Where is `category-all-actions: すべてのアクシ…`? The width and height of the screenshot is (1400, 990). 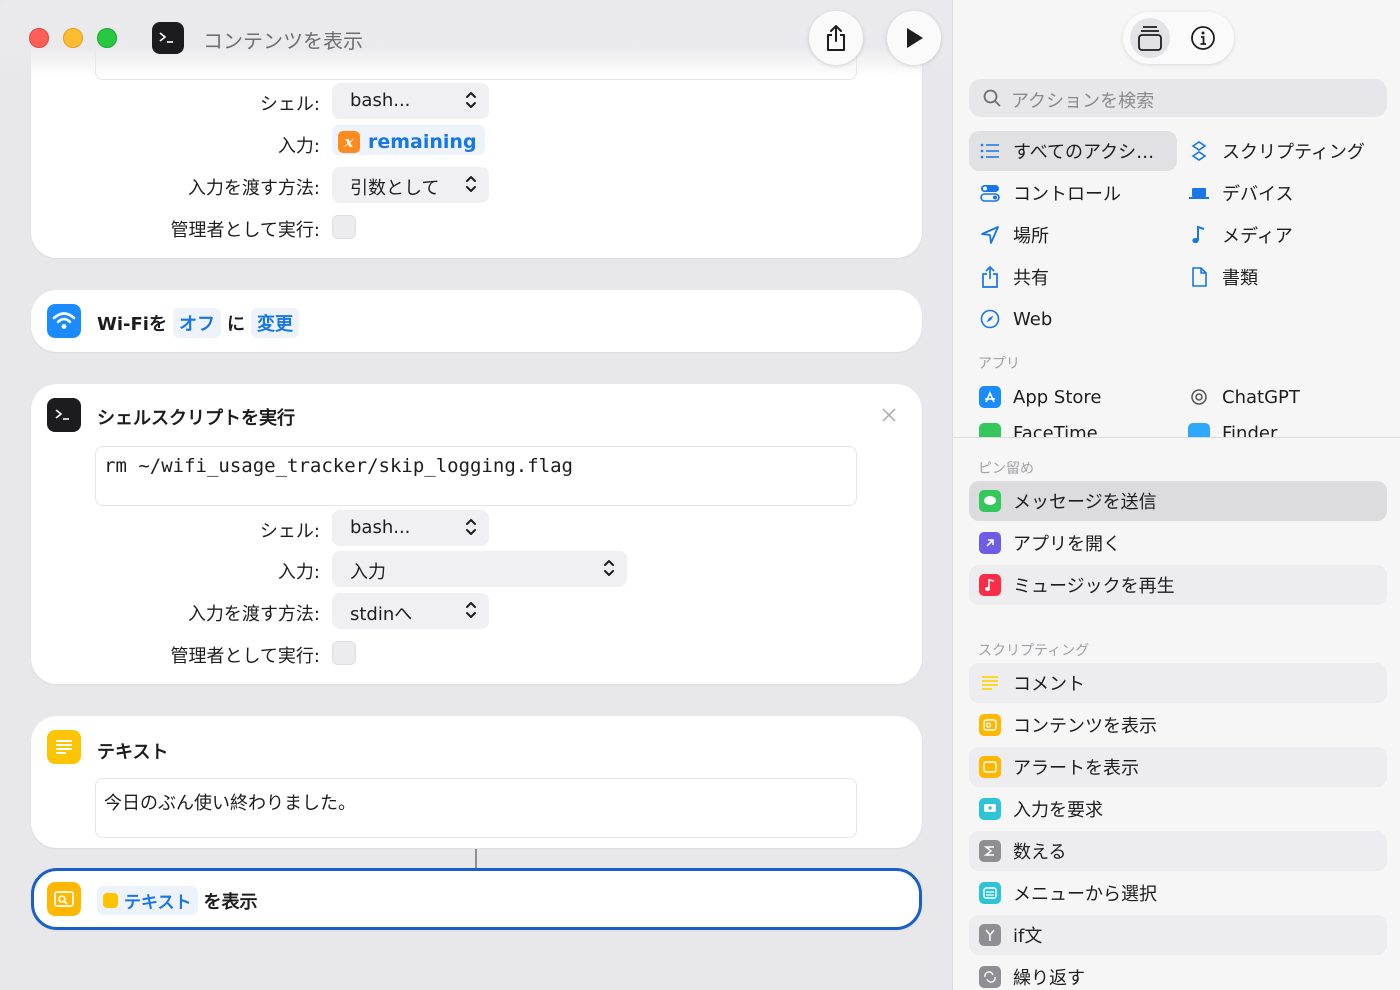 category-all-actions: すべてのアクシ… is located at coordinates (1073, 151).